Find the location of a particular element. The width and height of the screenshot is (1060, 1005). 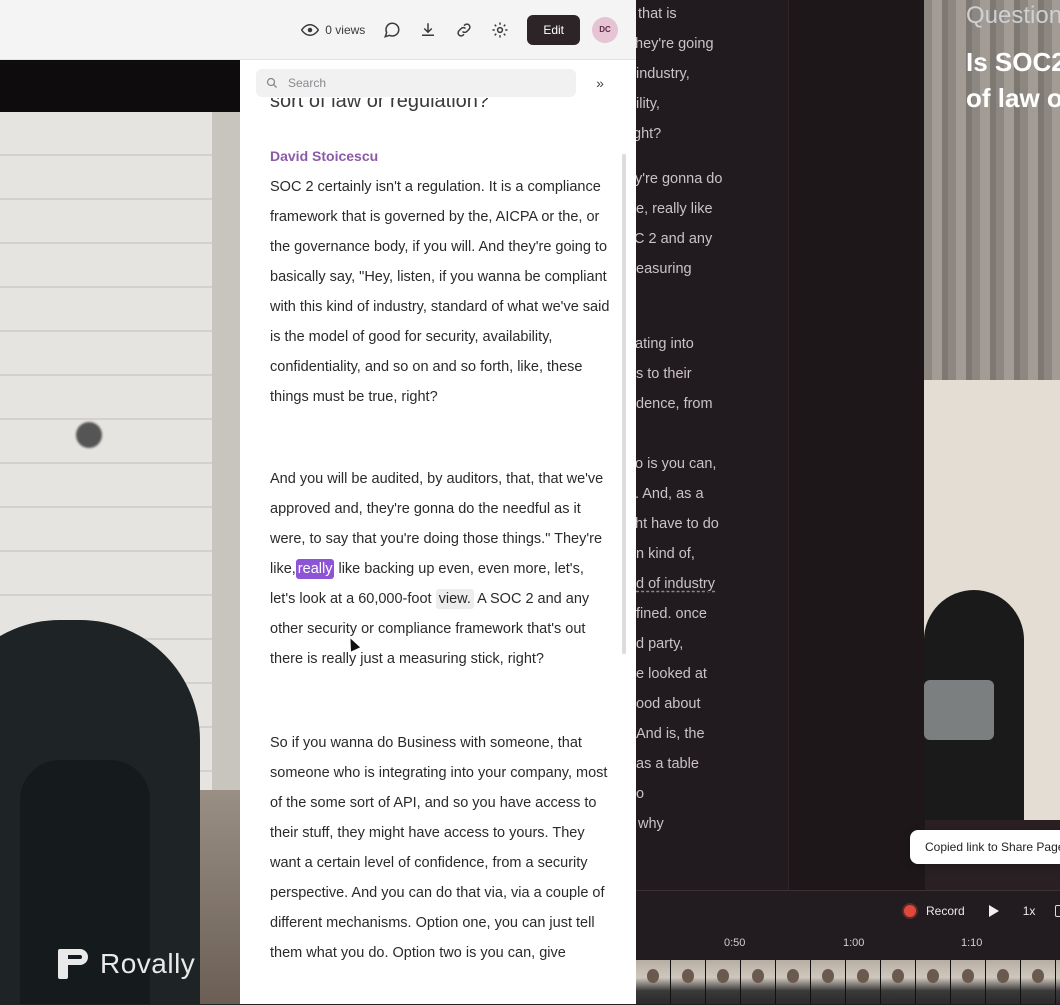

right-video-feed is located at coordinates (992, 410).